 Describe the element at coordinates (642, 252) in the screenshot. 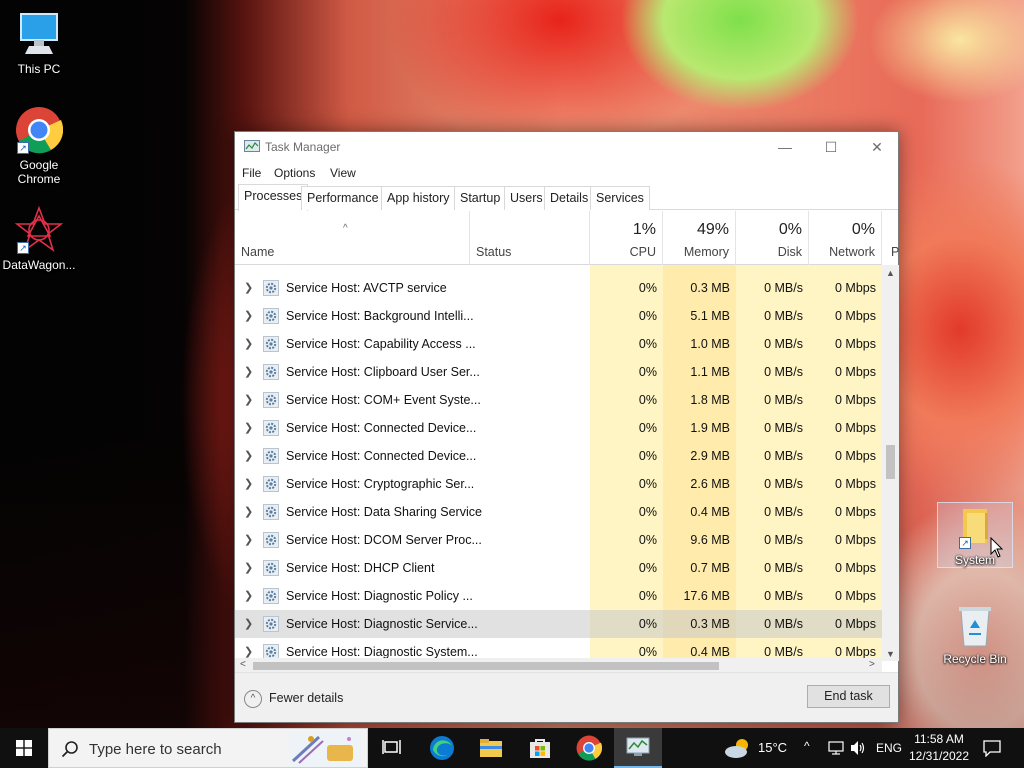

I see `column-cpu-label: CPU` at that location.